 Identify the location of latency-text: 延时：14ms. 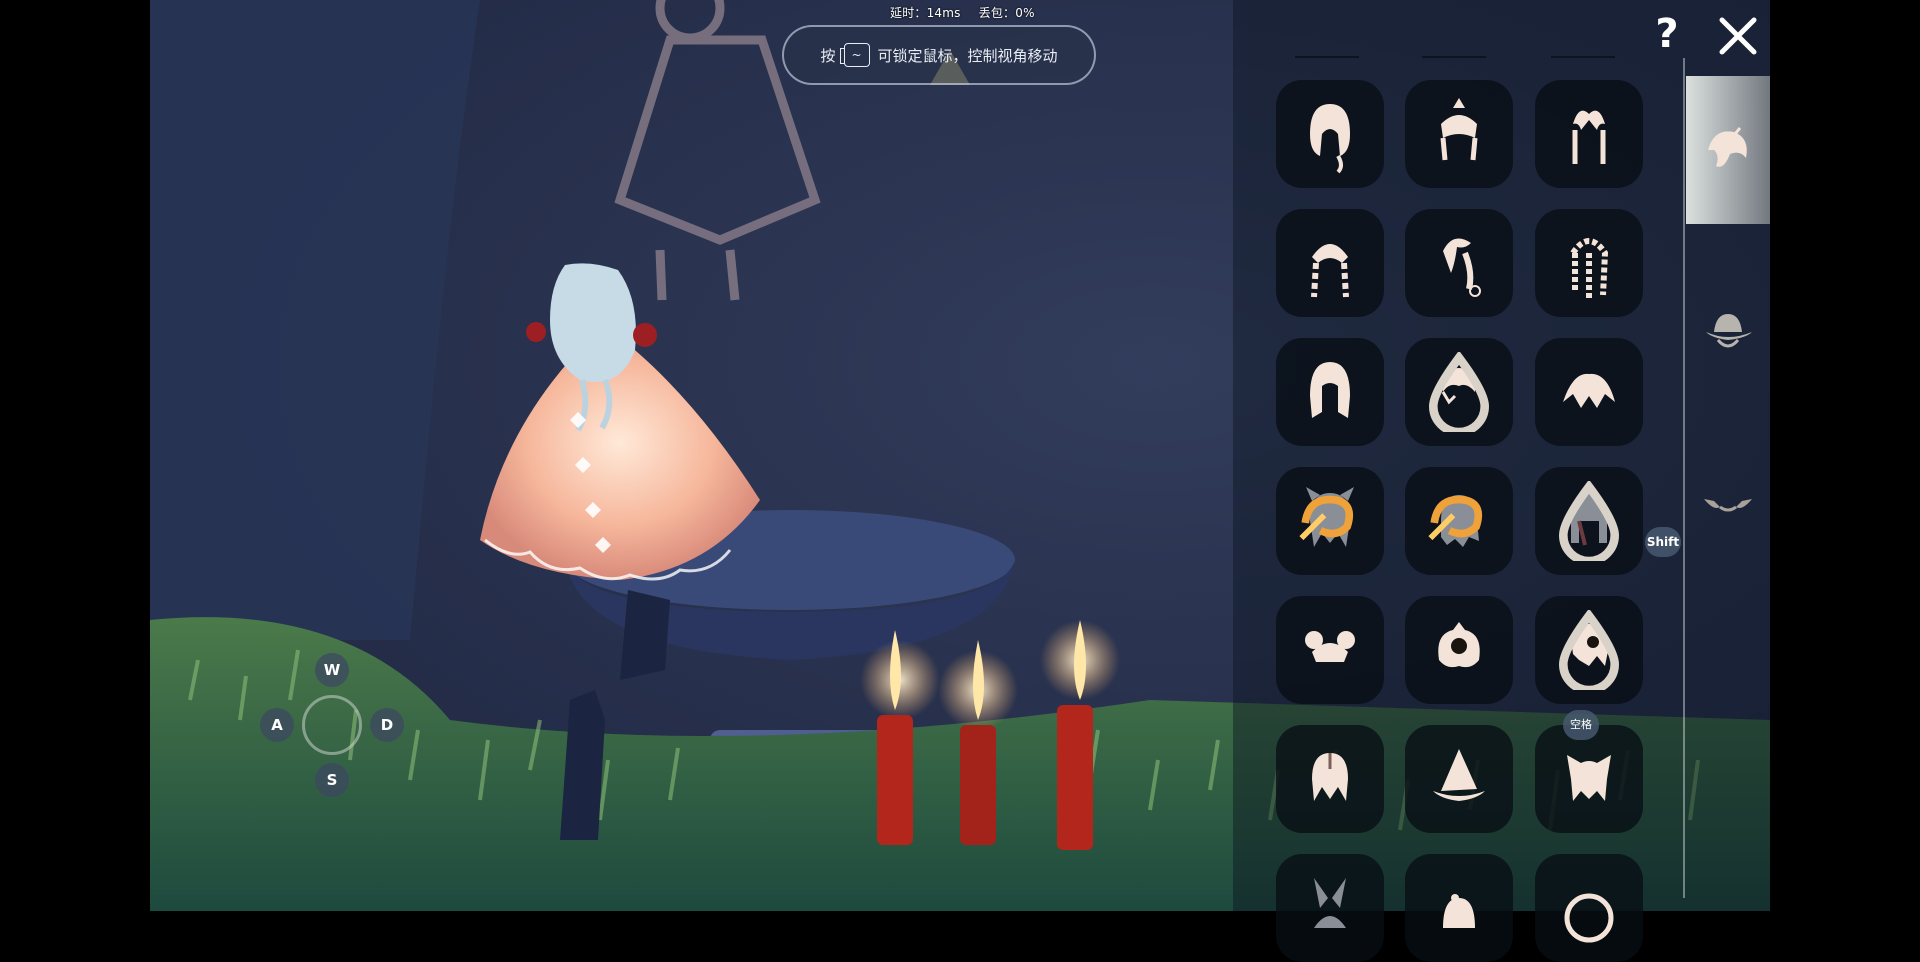
(925, 13).